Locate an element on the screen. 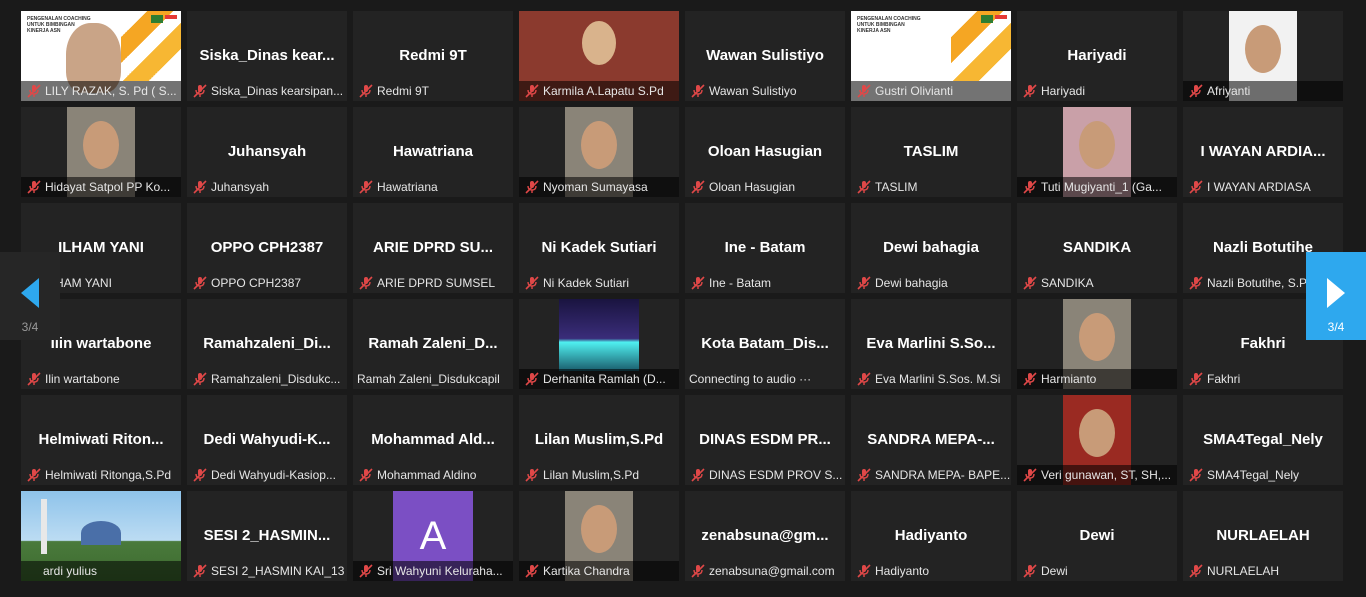 Image resolution: width=1366 pixels, height=597 pixels. participant-name-label: Gustri Olivianti is located at coordinates (914, 91).